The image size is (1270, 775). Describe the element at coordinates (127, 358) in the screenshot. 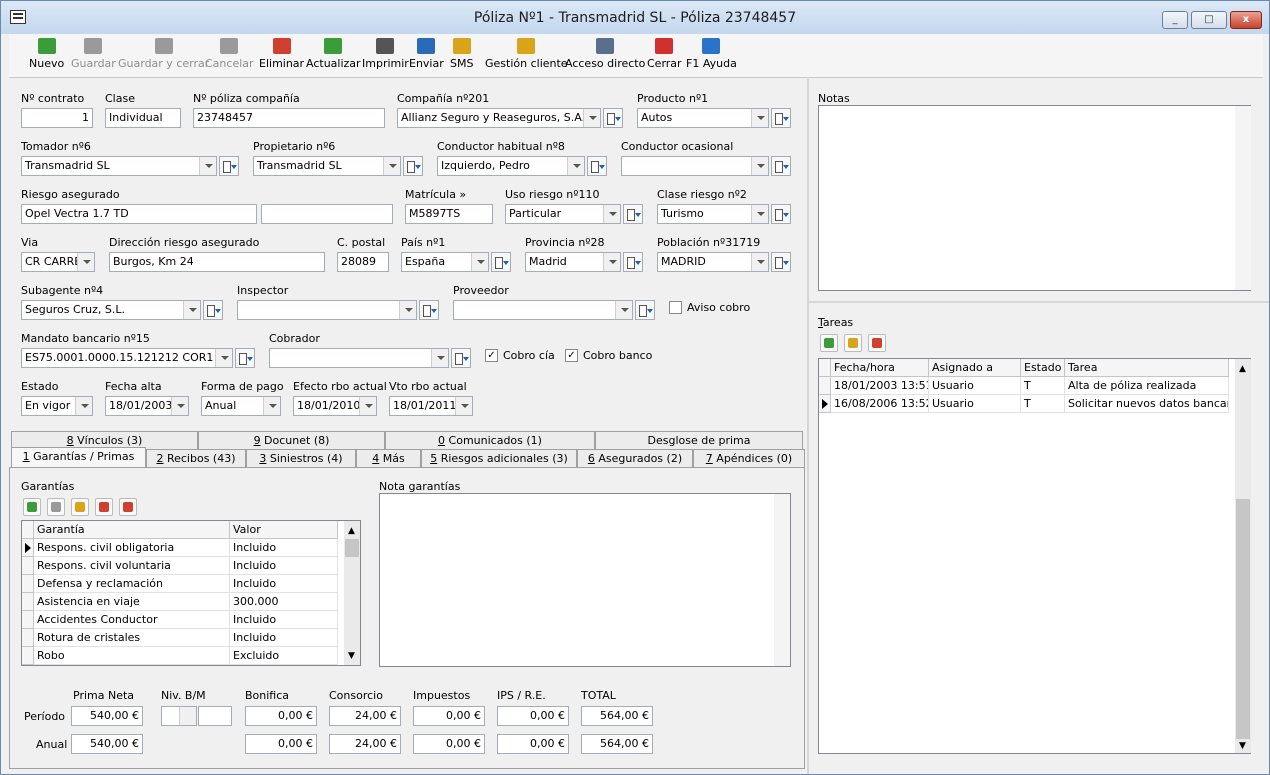

I see `mandato-select: ES75.0001.0000.15.121212 COR1` at that location.